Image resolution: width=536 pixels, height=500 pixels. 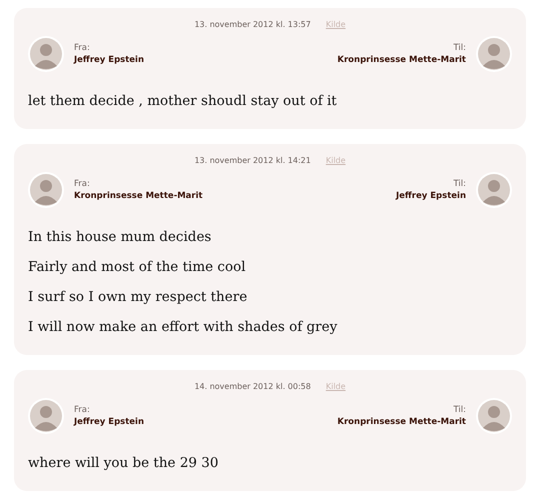 What do you see at coordinates (124, 463) in the screenshot?
I see `message-text: where will you be the 29 30` at bounding box center [124, 463].